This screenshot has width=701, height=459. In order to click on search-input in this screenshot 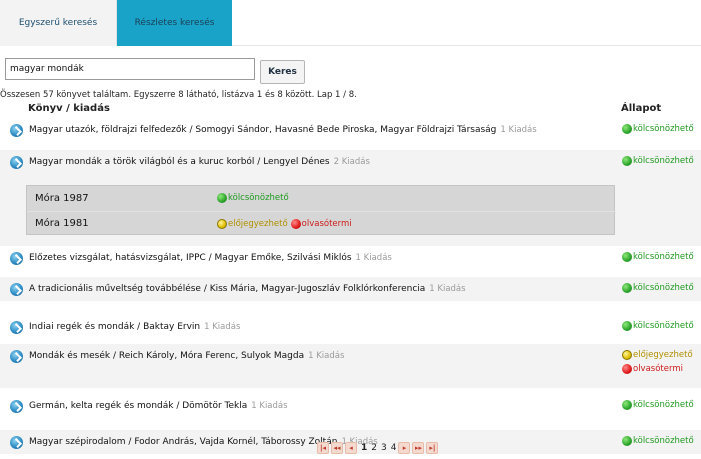, I will do `click(130, 69)`.